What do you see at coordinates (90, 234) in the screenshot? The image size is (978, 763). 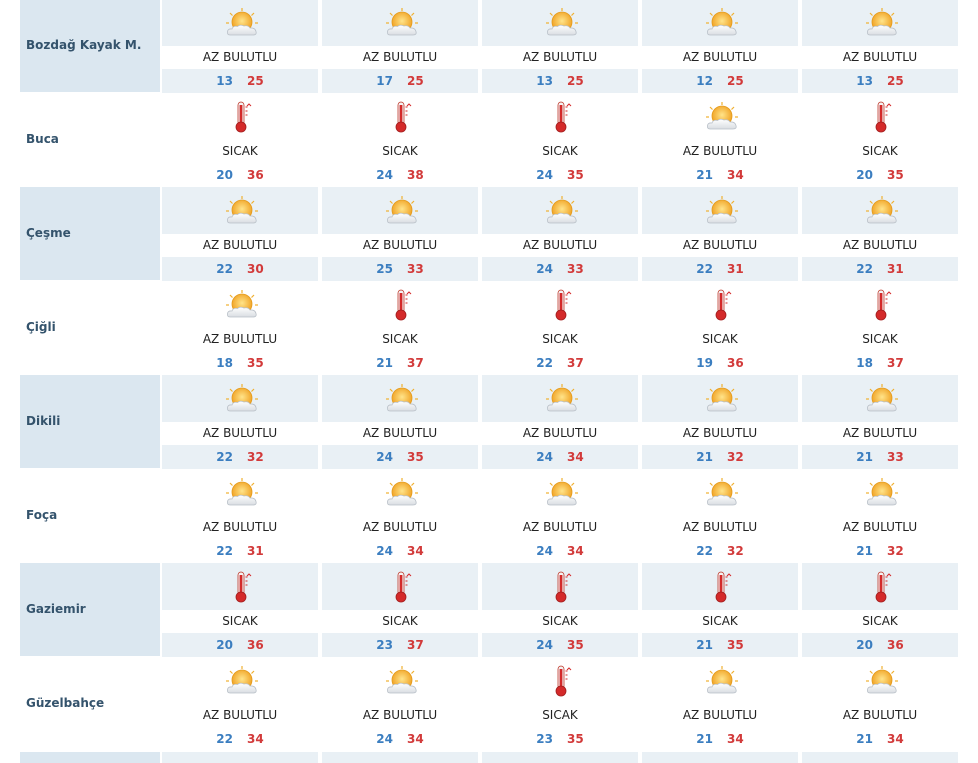 I see `city-name: Çeşme` at bounding box center [90, 234].